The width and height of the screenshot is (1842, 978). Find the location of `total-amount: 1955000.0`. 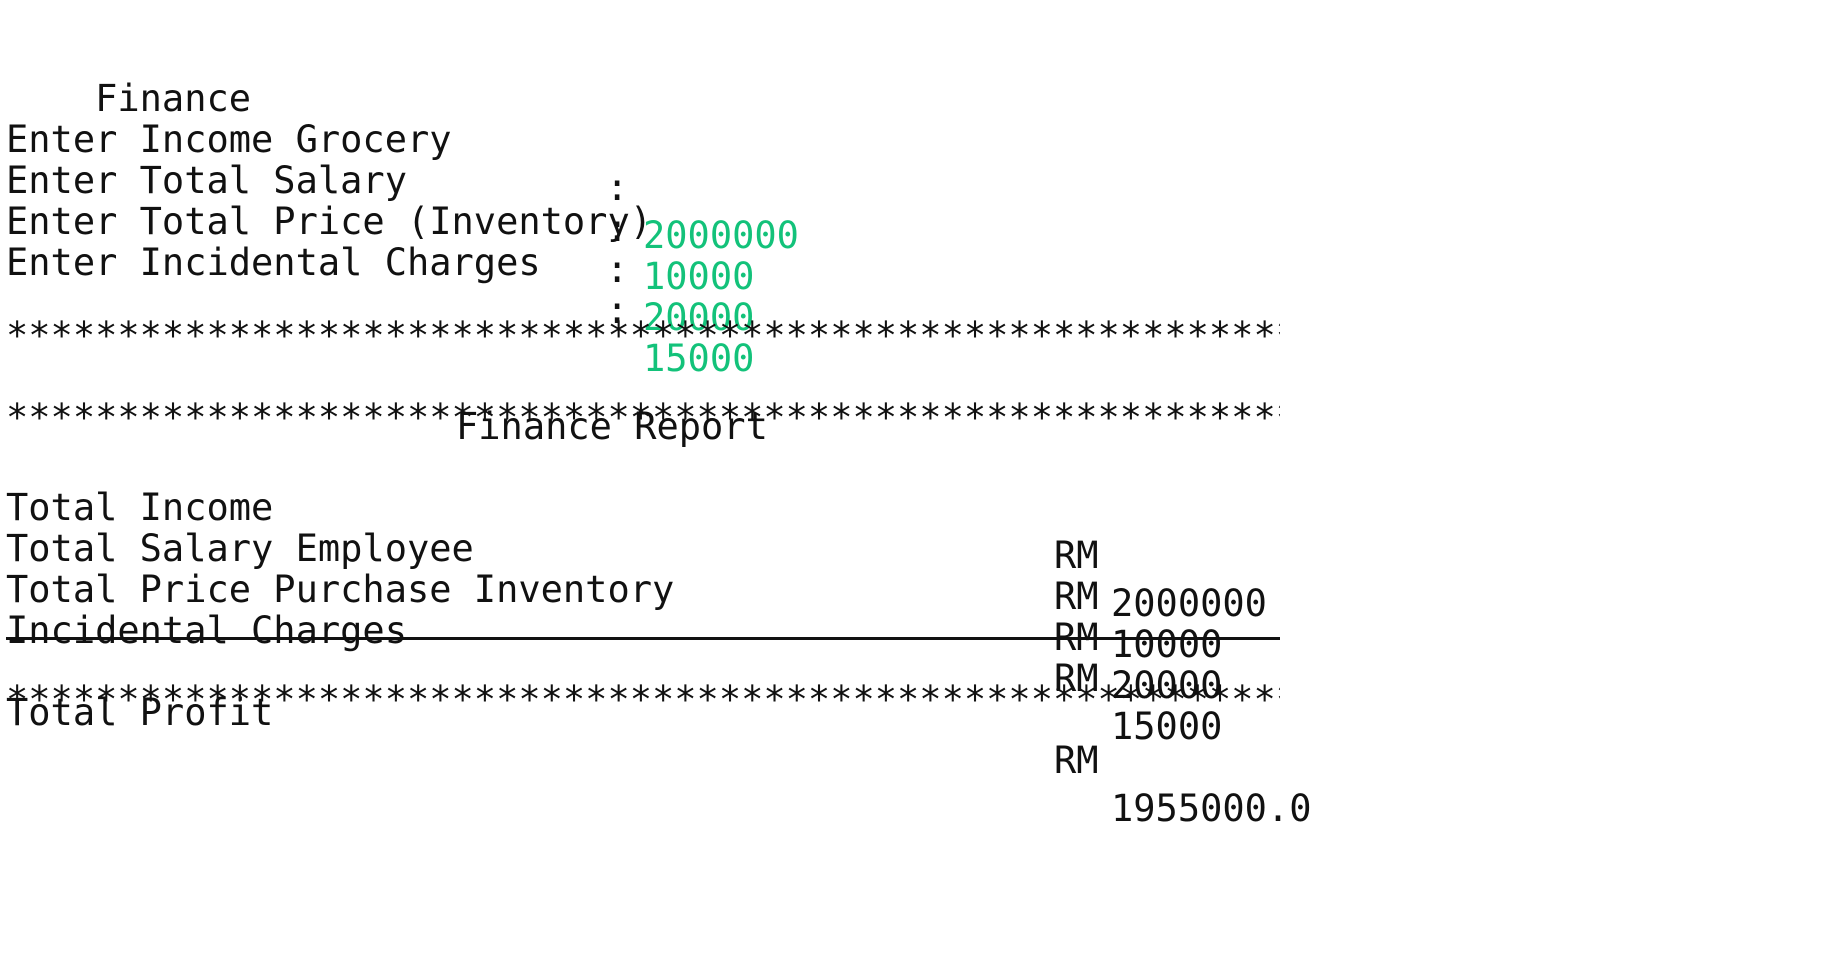

total-amount: 1955000.0 is located at coordinates (1211, 808).